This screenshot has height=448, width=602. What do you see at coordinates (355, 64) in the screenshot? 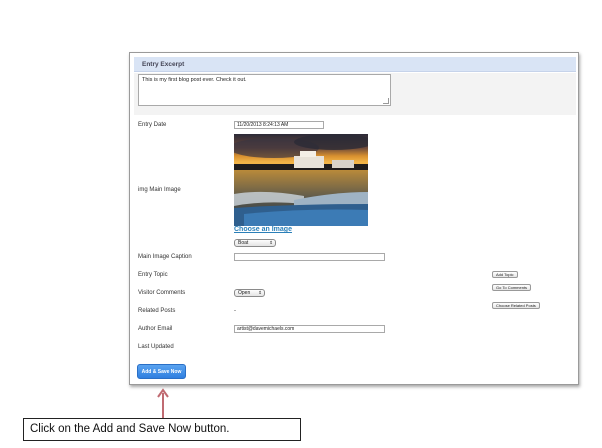
I see `excerpt-header: Entry Excerpt` at bounding box center [355, 64].